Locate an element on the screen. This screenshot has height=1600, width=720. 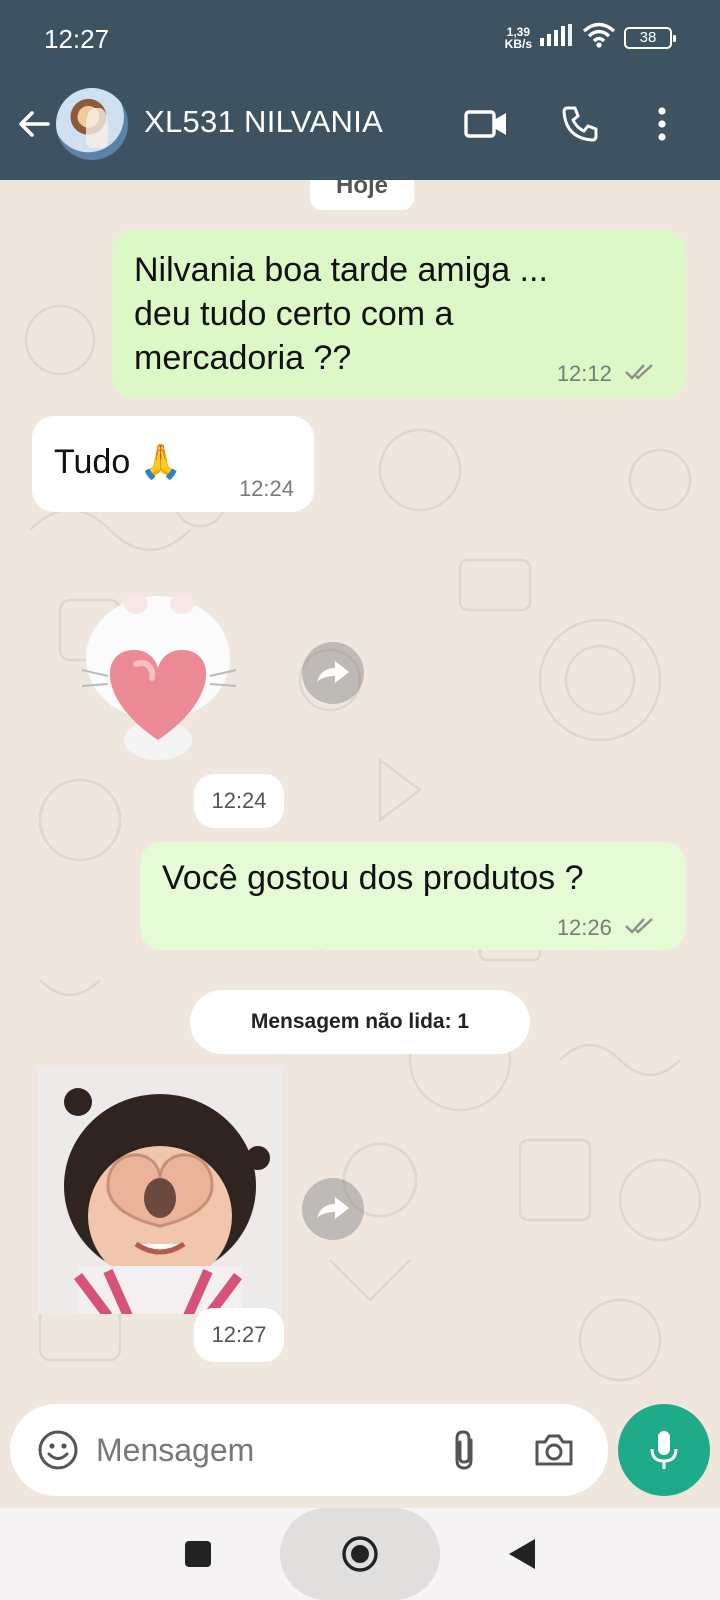
signal-icon is located at coordinates (557, 37).